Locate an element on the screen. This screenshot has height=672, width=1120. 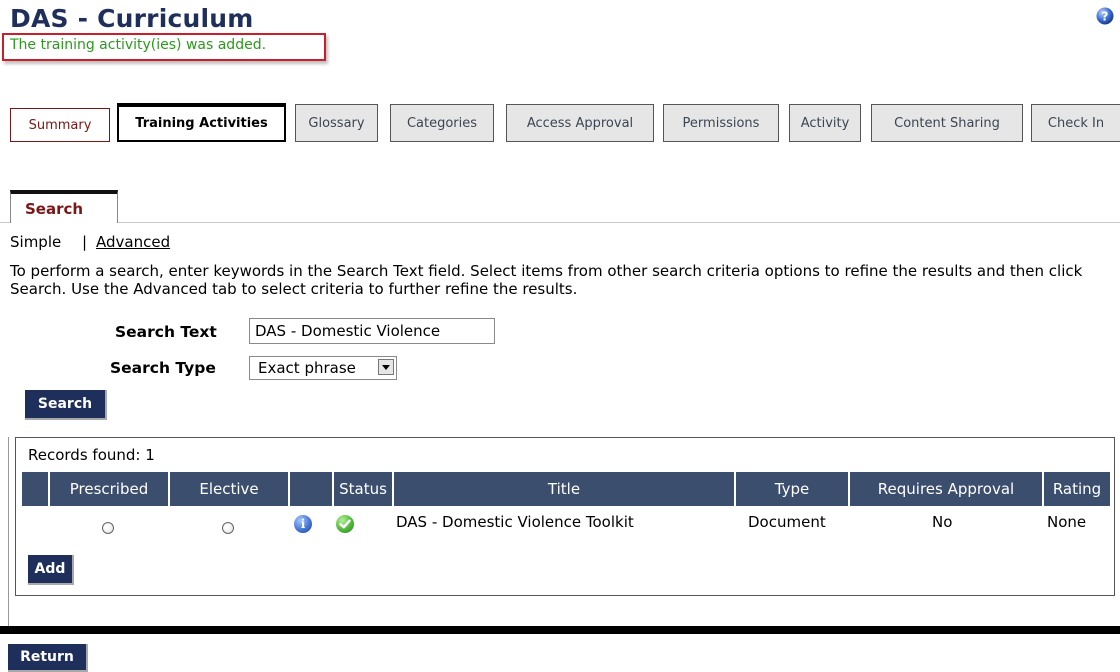
tab-content-sharing: Content Sharing is located at coordinates (947, 123).